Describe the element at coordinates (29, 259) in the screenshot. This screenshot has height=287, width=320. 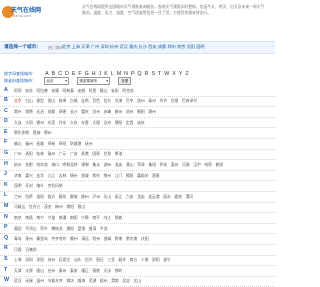
I see `city-link: 深圳` at that location.